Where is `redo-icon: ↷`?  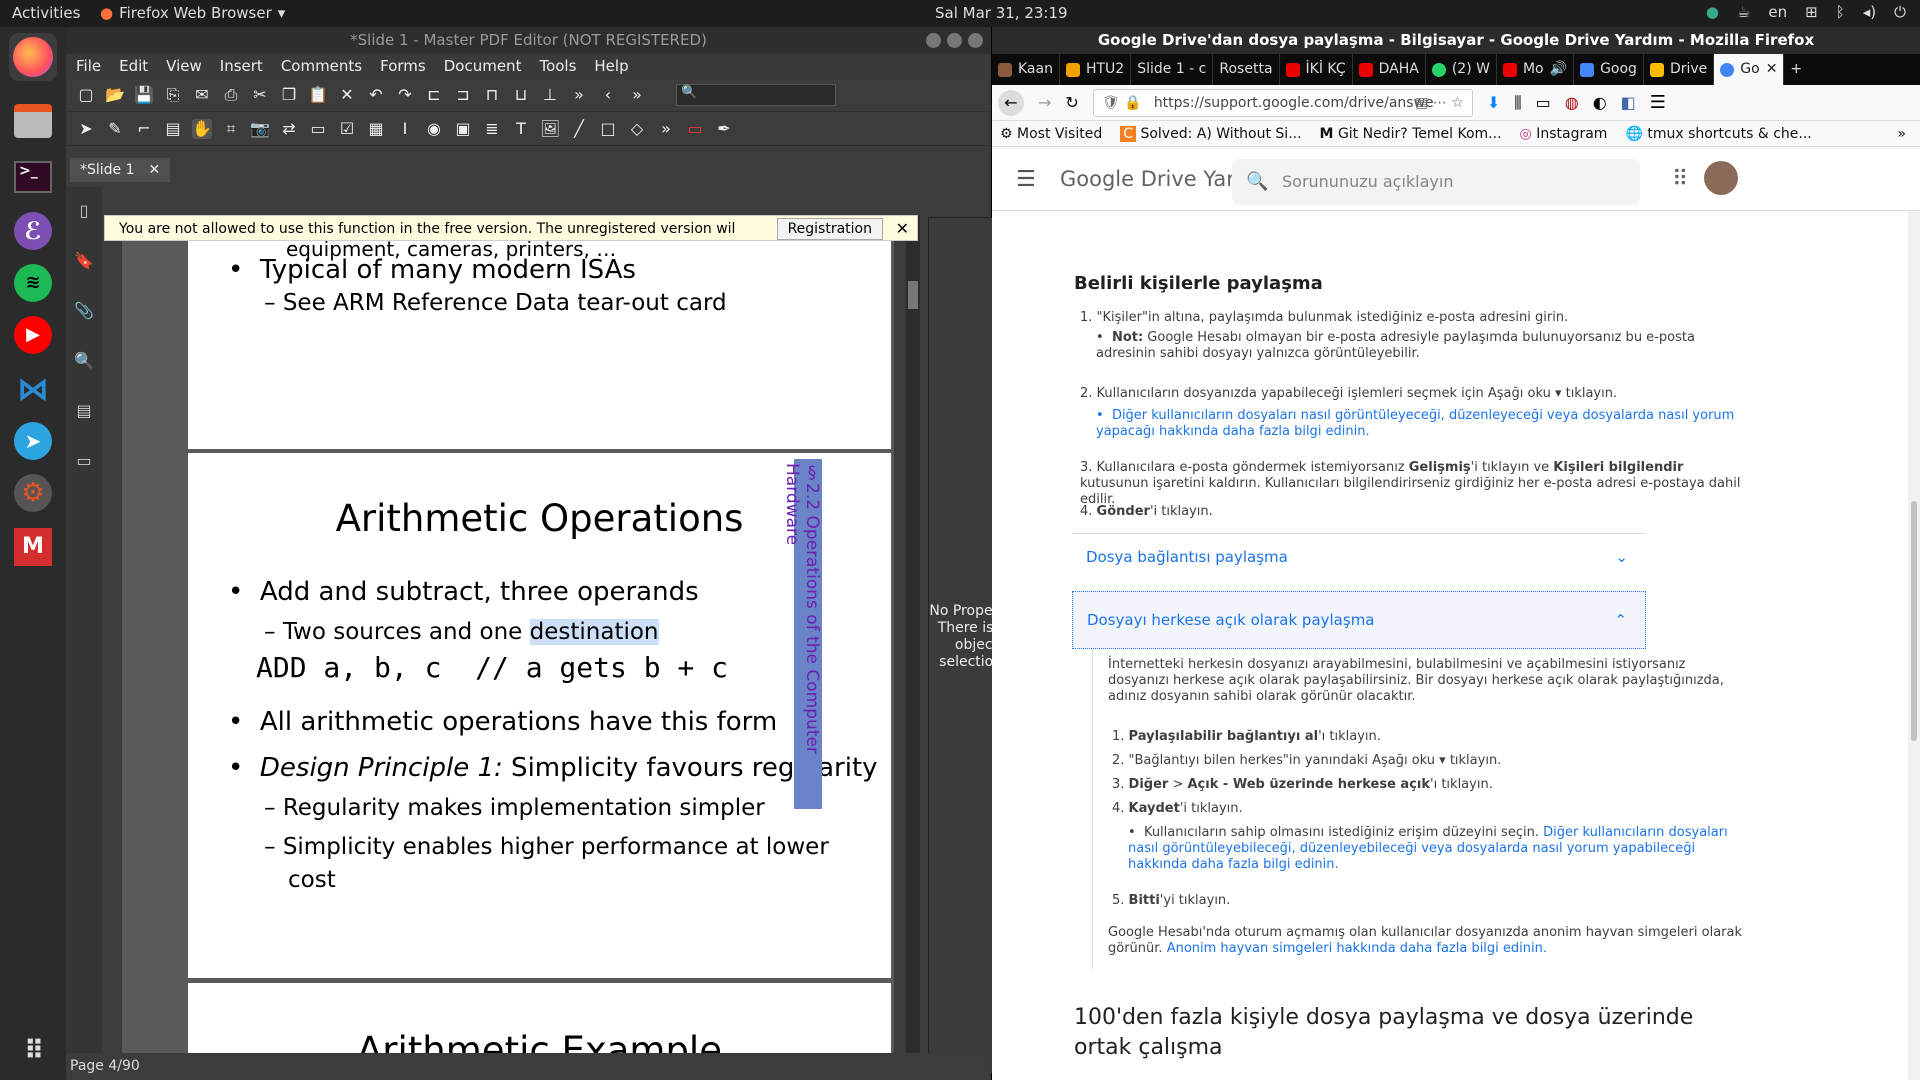 redo-icon: ↷ is located at coordinates (405, 95).